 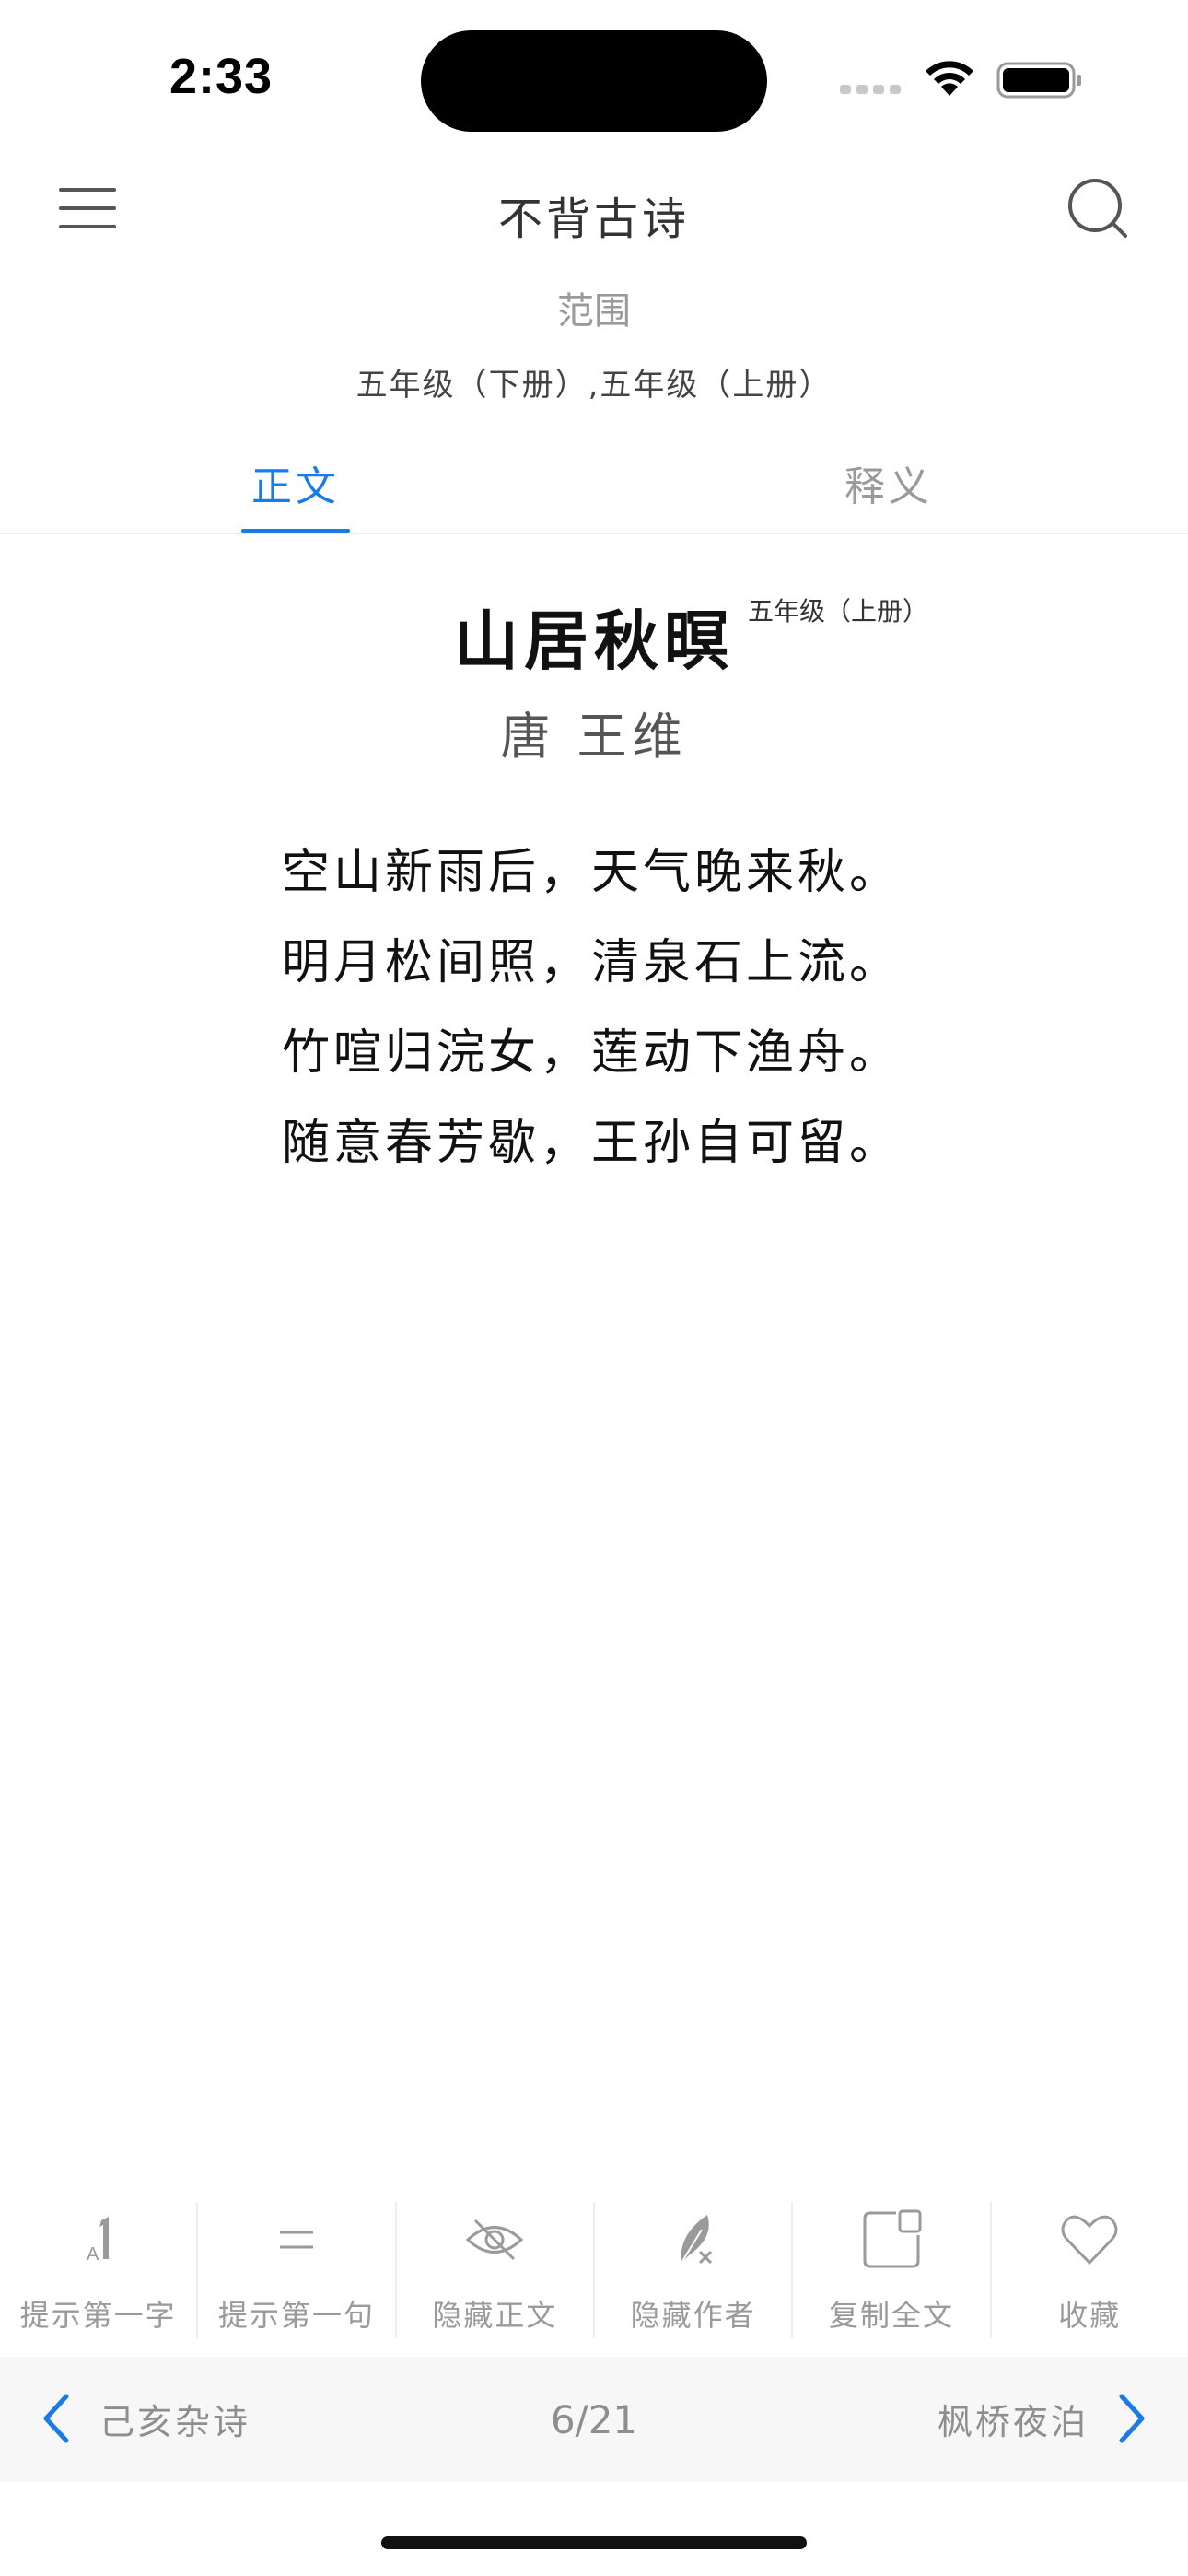 I want to click on hide-author-button: 隐藏作者, so click(x=694, y=2270).